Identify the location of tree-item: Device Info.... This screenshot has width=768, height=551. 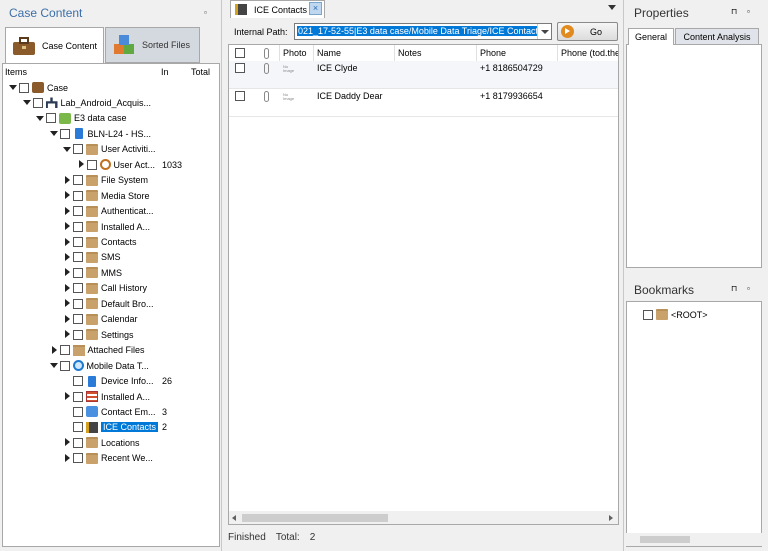
(108, 381).